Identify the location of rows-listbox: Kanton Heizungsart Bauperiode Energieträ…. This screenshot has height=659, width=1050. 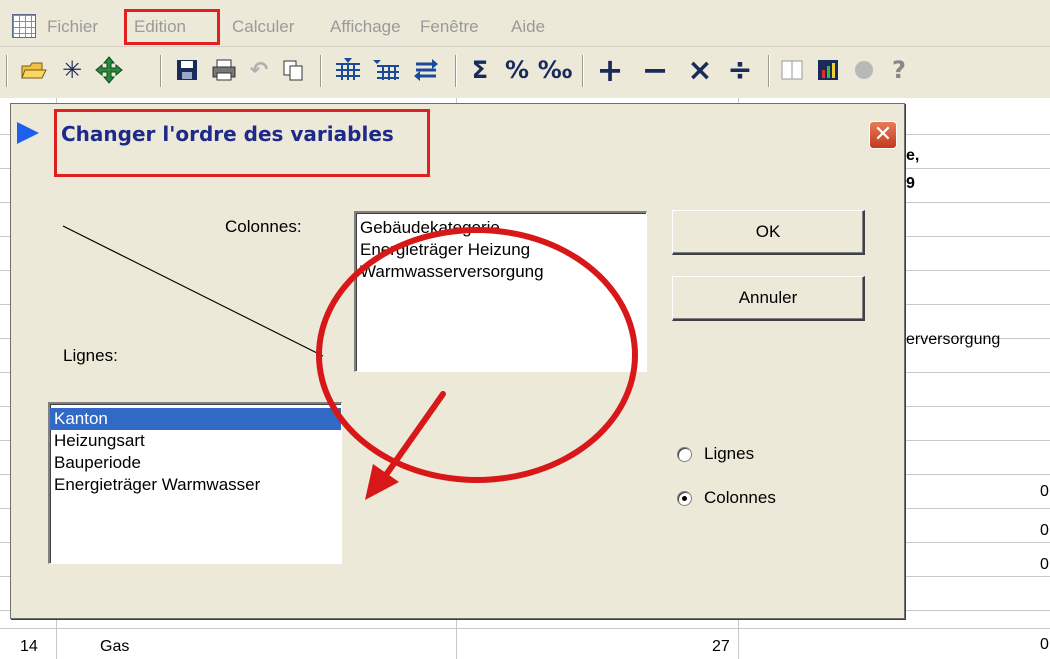
(195, 483).